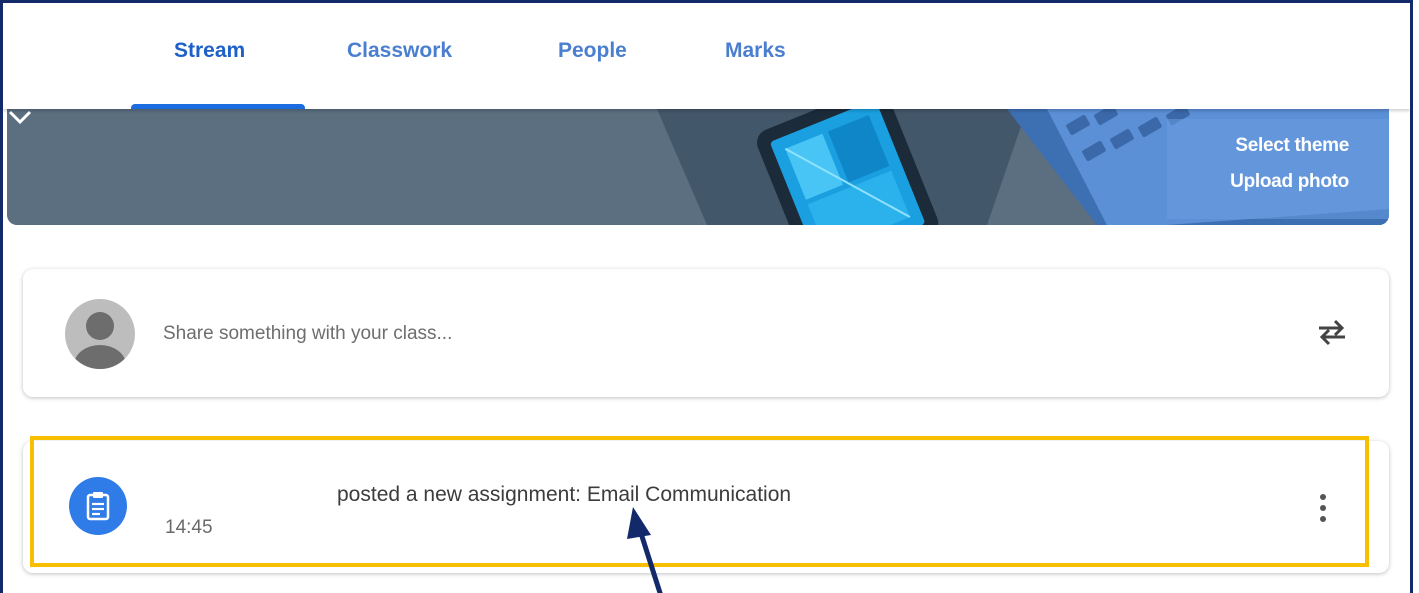  What do you see at coordinates (1332, 332) in the screenshot?
I see `repost-icon` at bounding box center [1332, 332].